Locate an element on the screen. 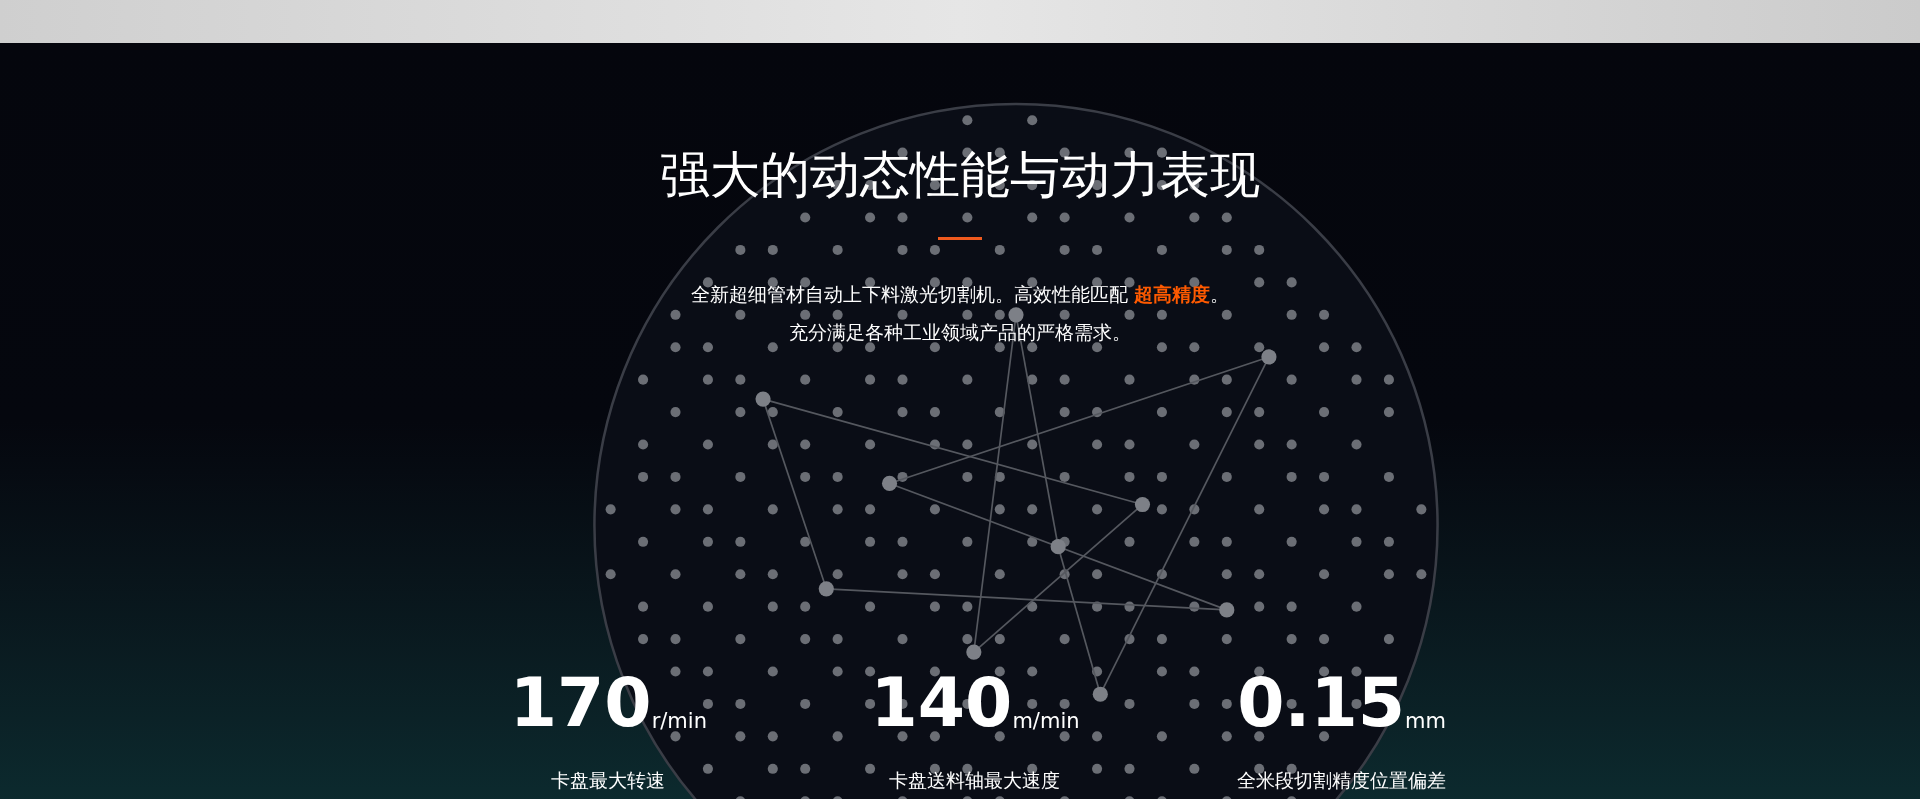 The height and width of the screenshot is (799, 1920). stat-value: 0.15 is located at coordinates (1321, 703).